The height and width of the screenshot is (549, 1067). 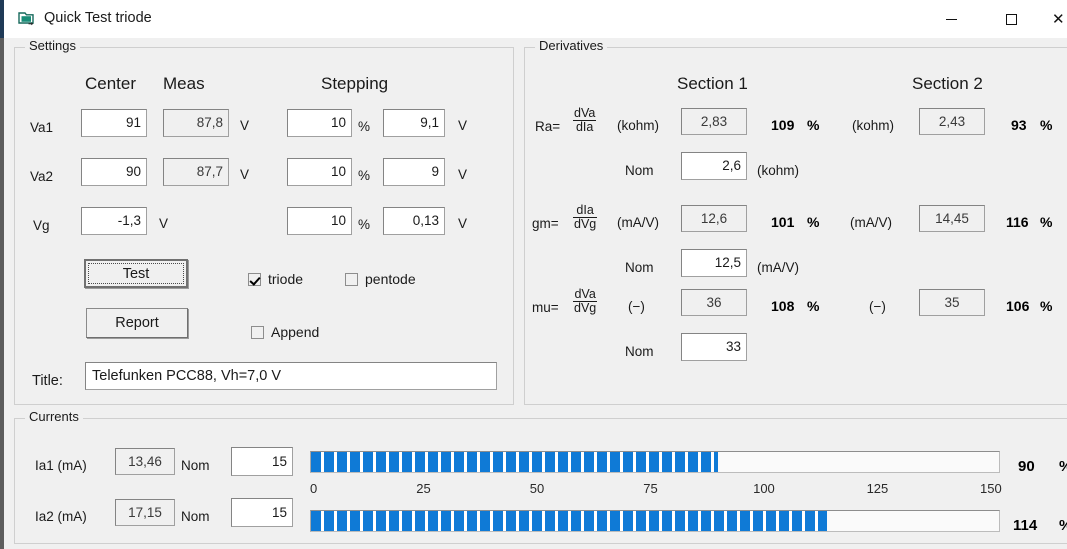 What do you see at coordinates (364, 224) in the screenshot?
I see `vg-percent-symbol: %` at bounding box center [364, 224].